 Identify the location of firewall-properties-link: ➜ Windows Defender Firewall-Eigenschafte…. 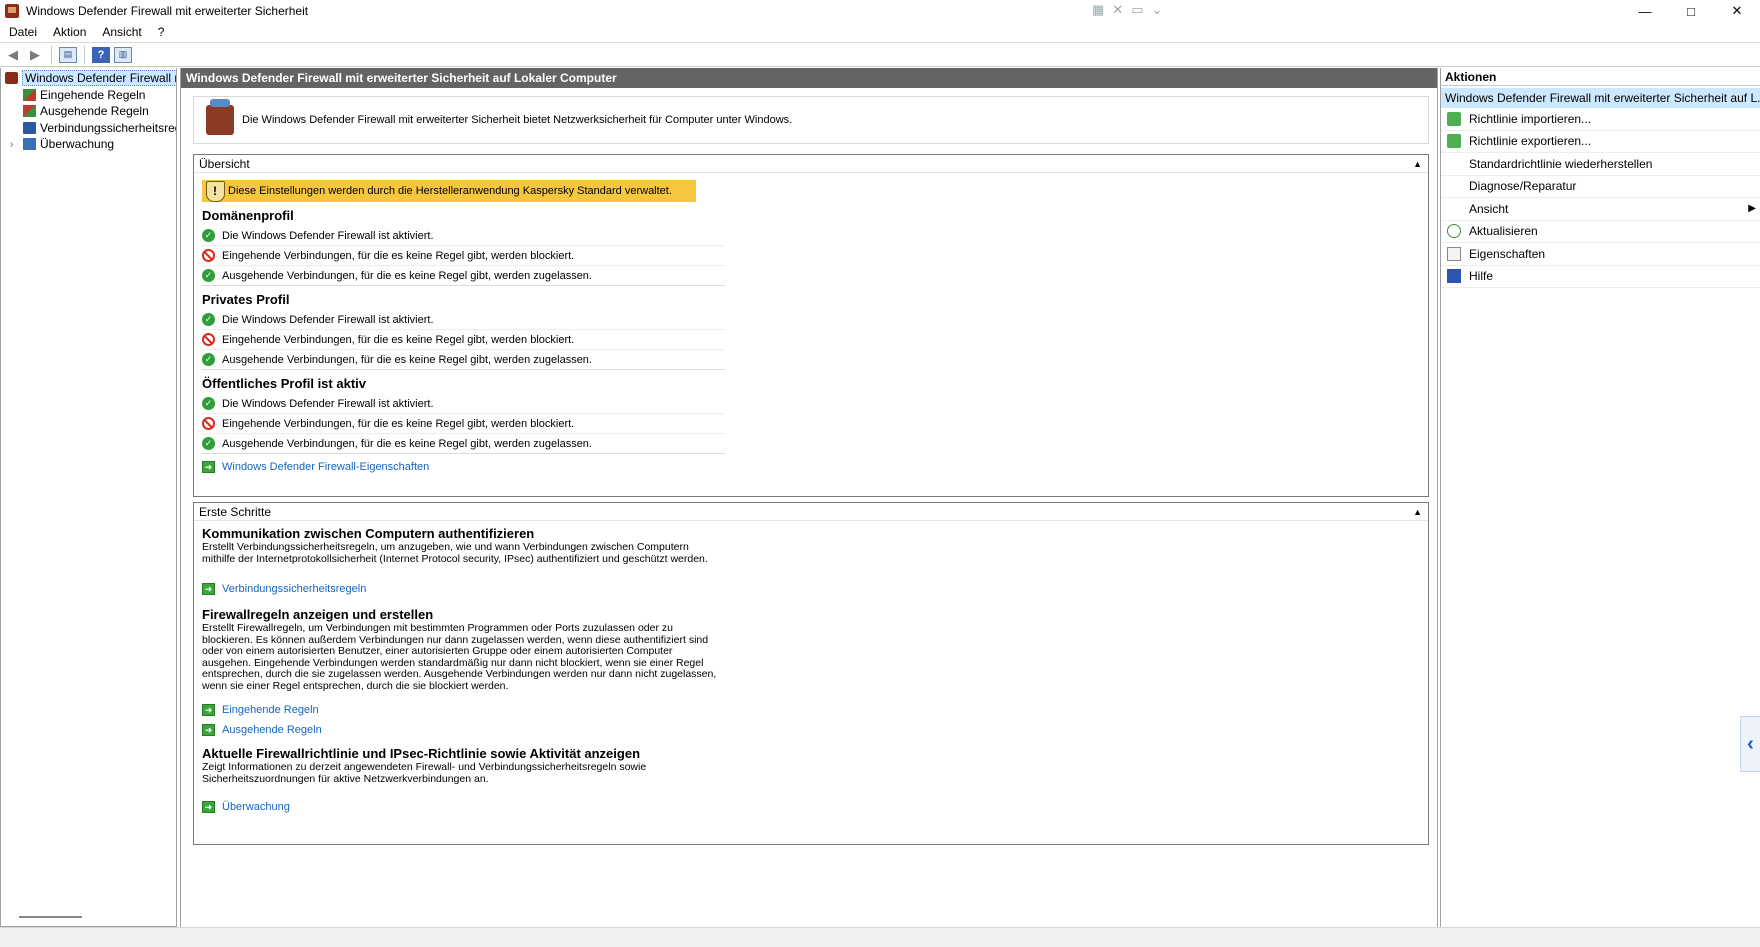
(811, 467).